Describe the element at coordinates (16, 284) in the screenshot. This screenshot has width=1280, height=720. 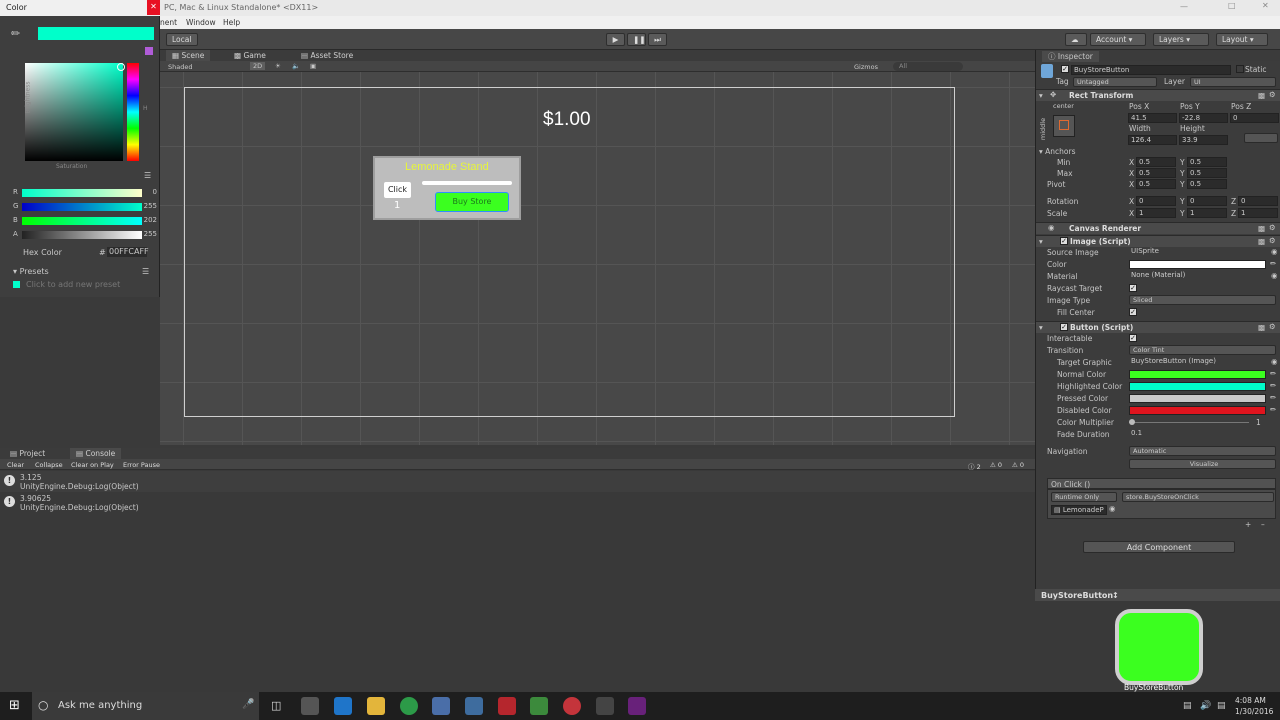
I see `preset-swatch` at that location.